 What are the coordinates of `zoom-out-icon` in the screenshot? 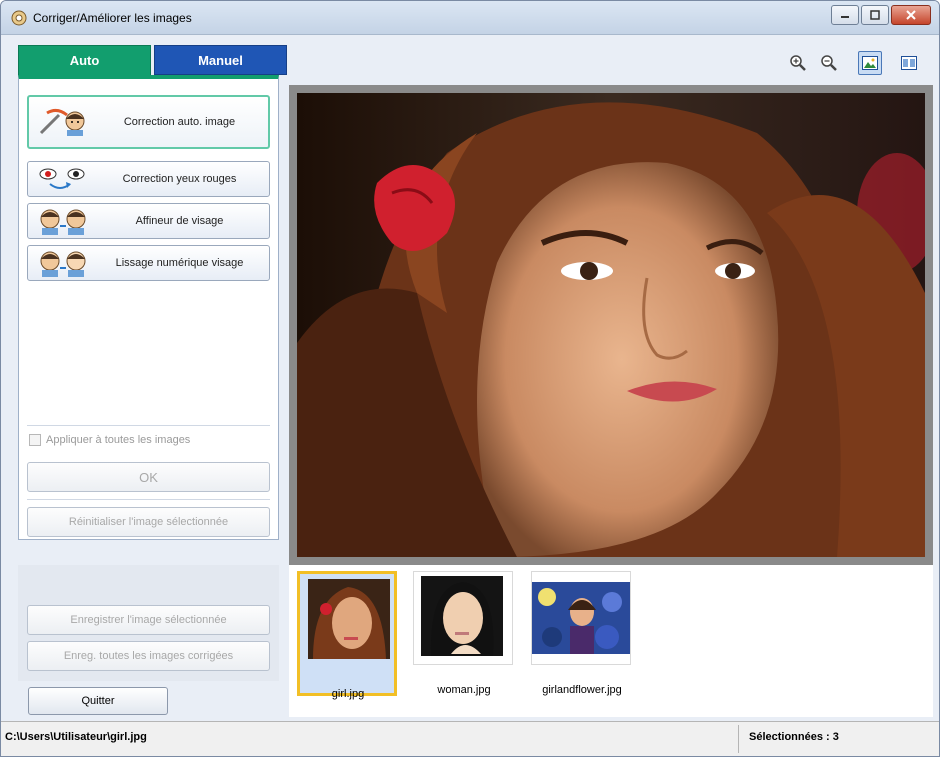 It's located at (829, 63).